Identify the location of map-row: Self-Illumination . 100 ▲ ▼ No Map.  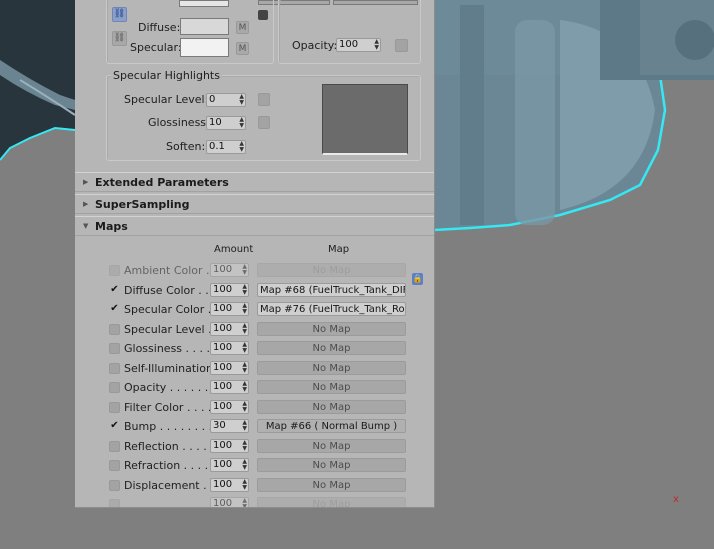
(254, 369).